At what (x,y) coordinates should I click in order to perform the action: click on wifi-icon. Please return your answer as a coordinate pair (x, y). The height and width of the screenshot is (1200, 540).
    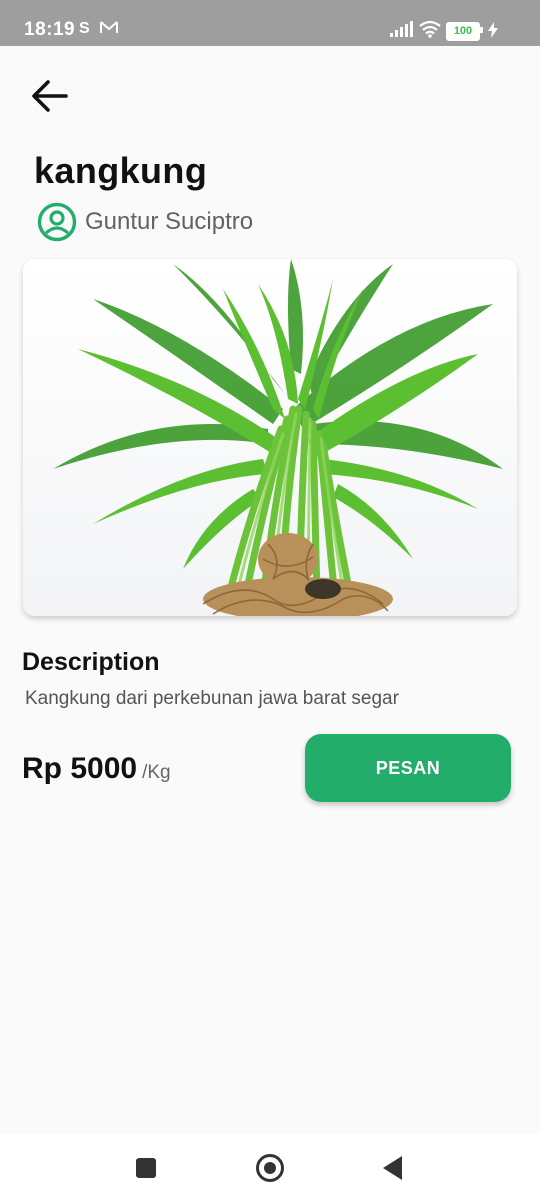
    Looking at the image, I should click on (430, 31).